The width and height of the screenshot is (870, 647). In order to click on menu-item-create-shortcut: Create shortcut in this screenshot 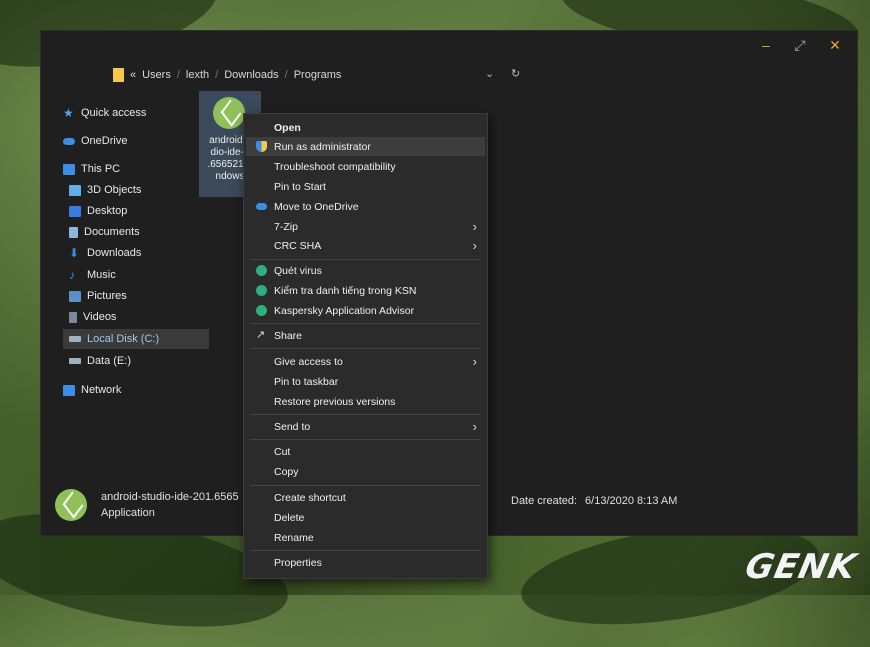, I will do `click(365, 497)`.